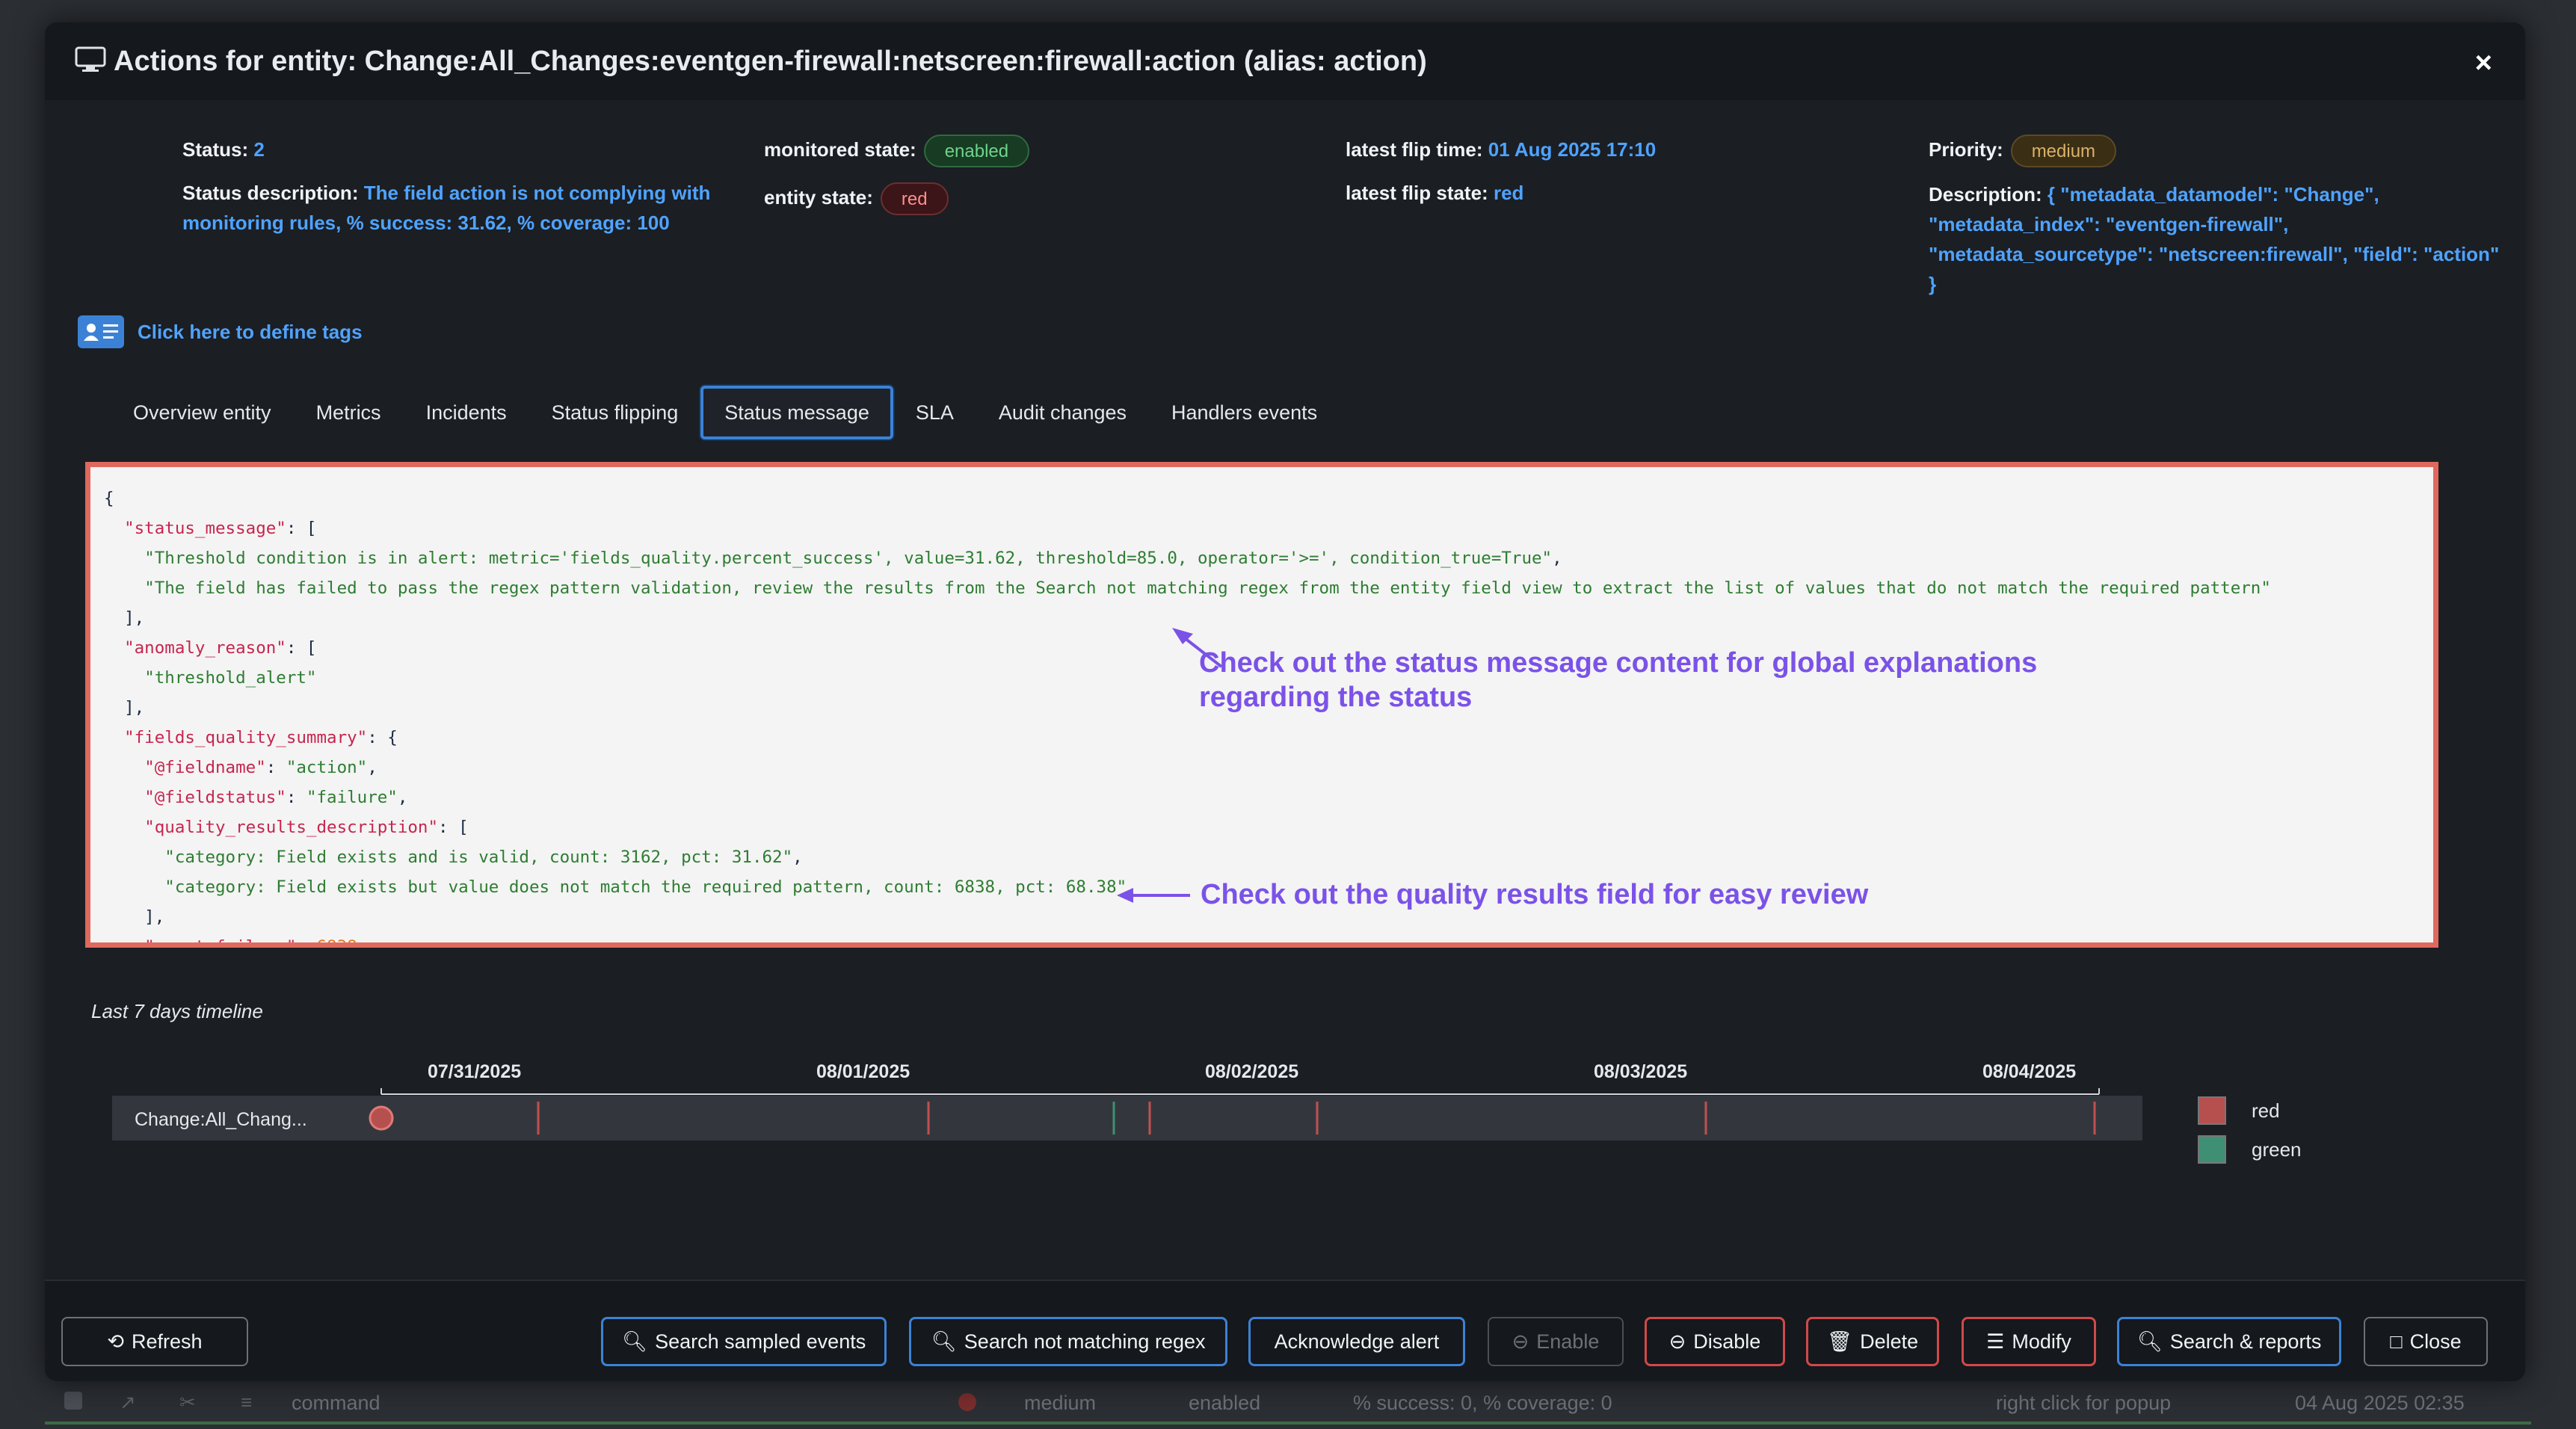 The image size is (2576, 1429). Describe the element at coordinates (220, 528) in the screenshot. I see `code-line: "status_message": [` at that location.